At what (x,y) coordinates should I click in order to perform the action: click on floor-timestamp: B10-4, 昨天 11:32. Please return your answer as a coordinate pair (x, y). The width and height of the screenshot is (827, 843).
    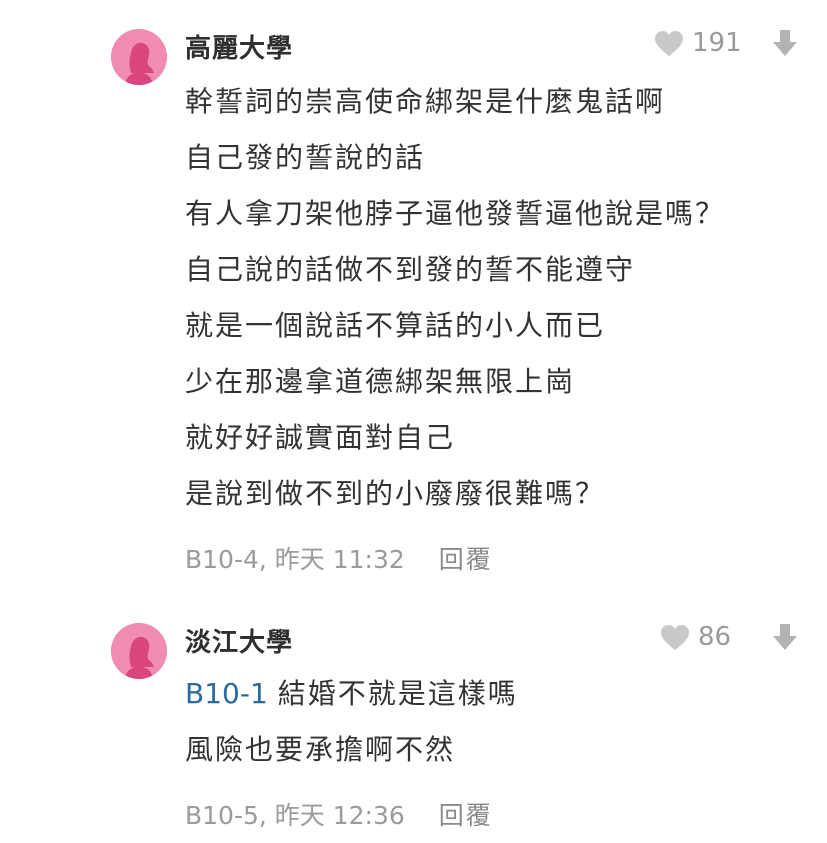
    Looking at the image, I should click on (295, 559).